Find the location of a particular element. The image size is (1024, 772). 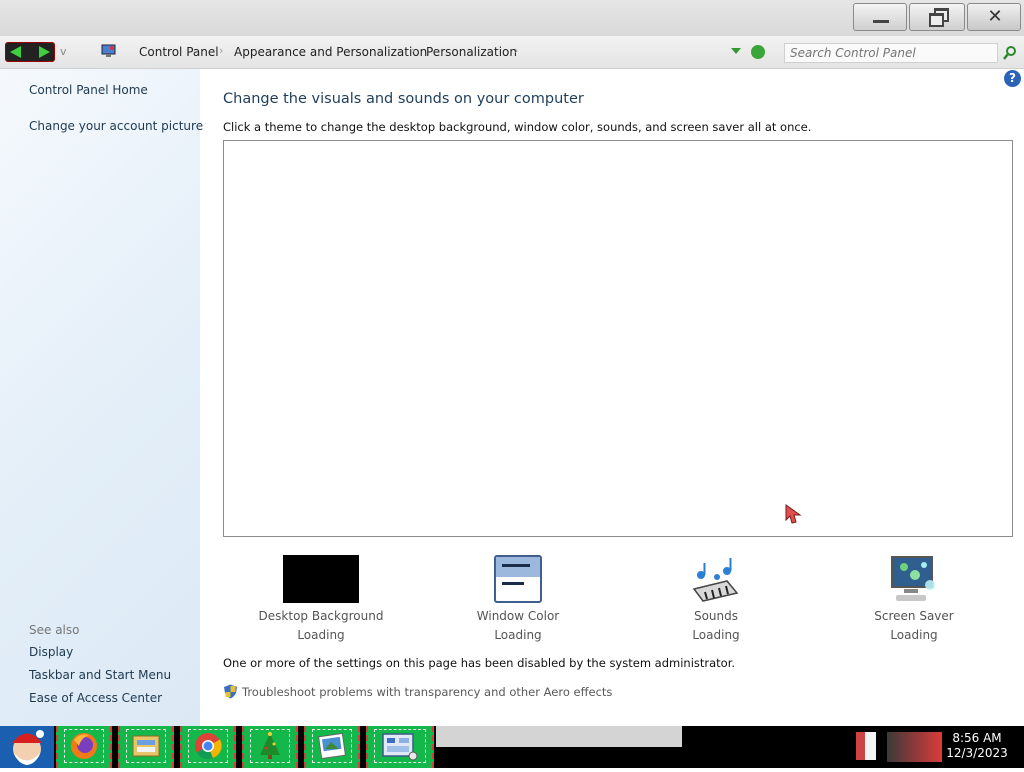

breadcrumb-personalization: Personalization is located at coordinates (471, 52).